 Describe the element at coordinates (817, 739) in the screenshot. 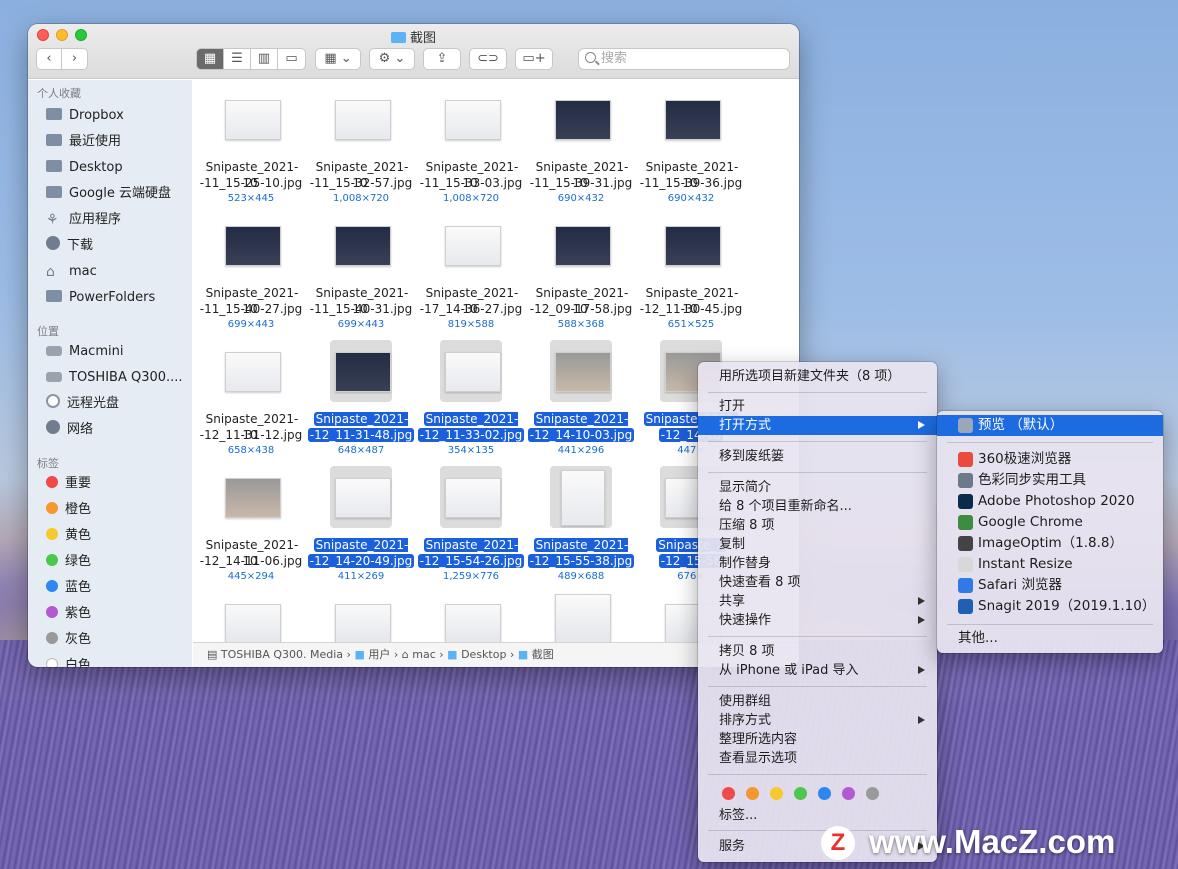

I see `menu-clean-up-selection: 整理所选内容` at that location.